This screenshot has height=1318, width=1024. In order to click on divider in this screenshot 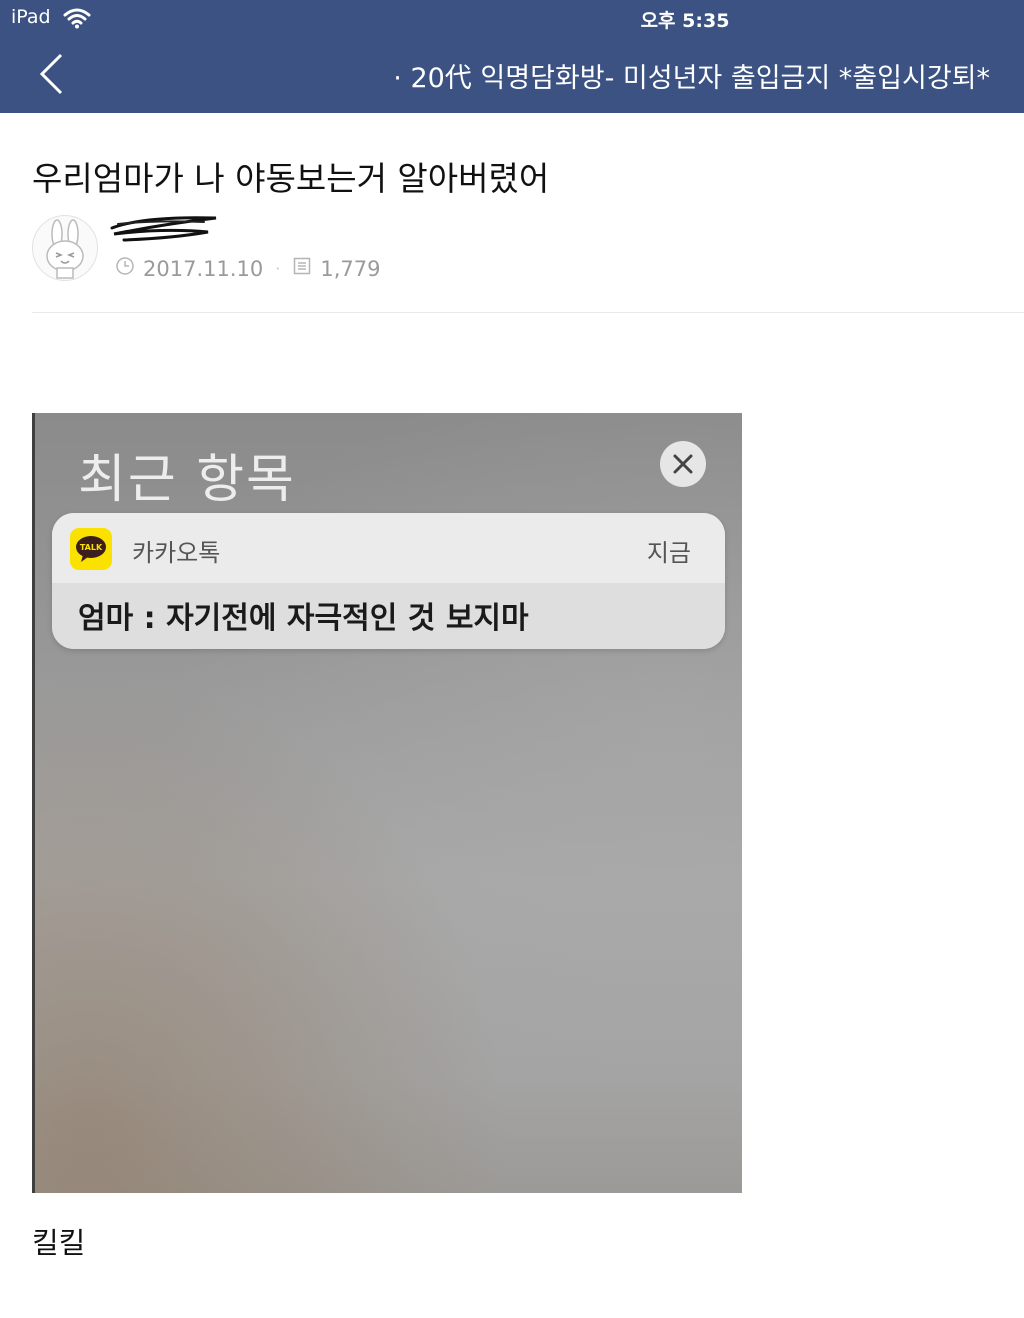, I will do `click(528, 312)`.